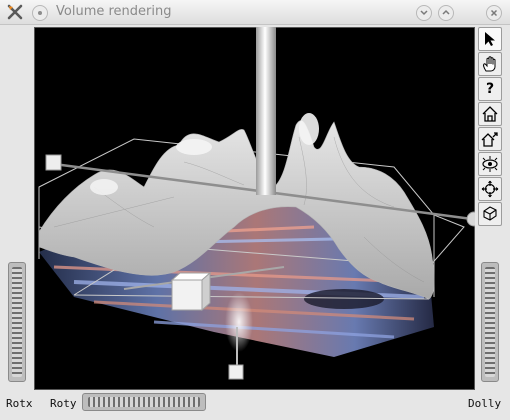  I want to click on roty-thumbwheel, so click(144, 402).